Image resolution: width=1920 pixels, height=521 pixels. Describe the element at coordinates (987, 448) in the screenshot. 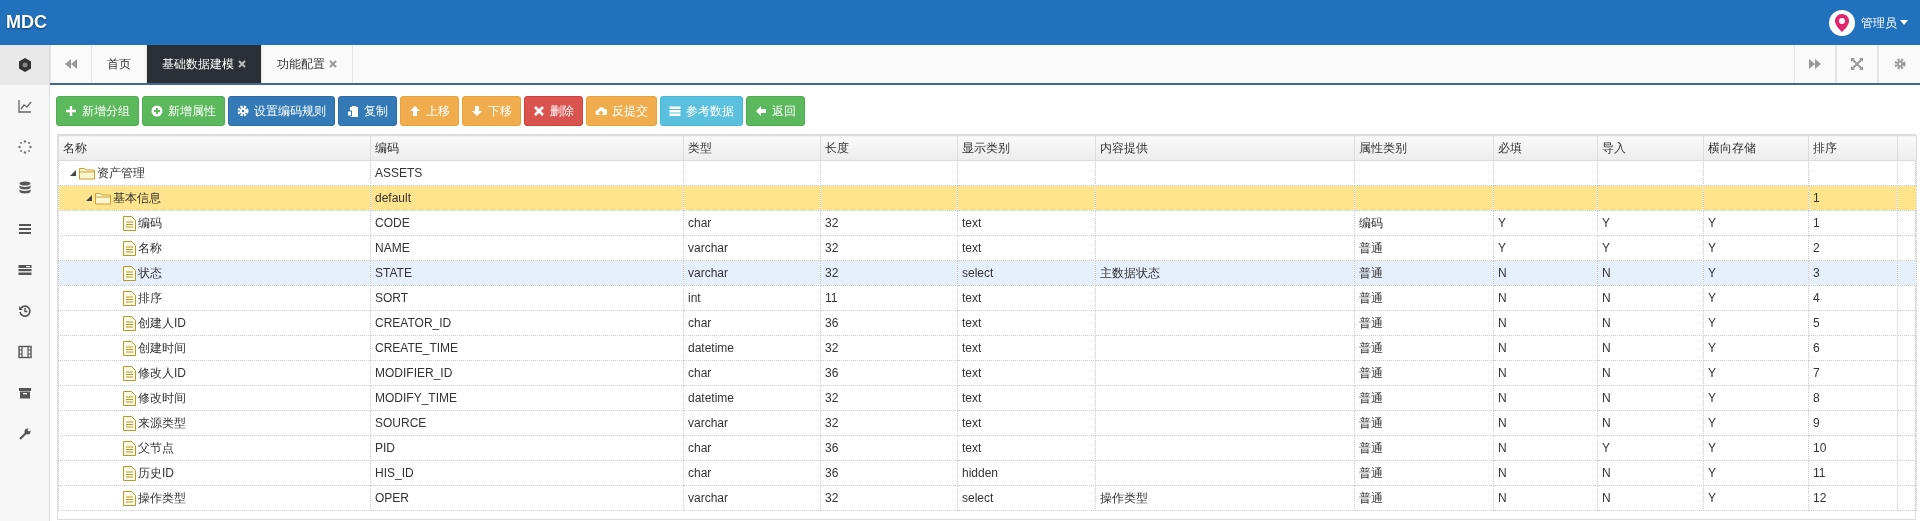

I see `table-row: 父节点 PID char 36 text 普通 N Y Y 10` at that location.